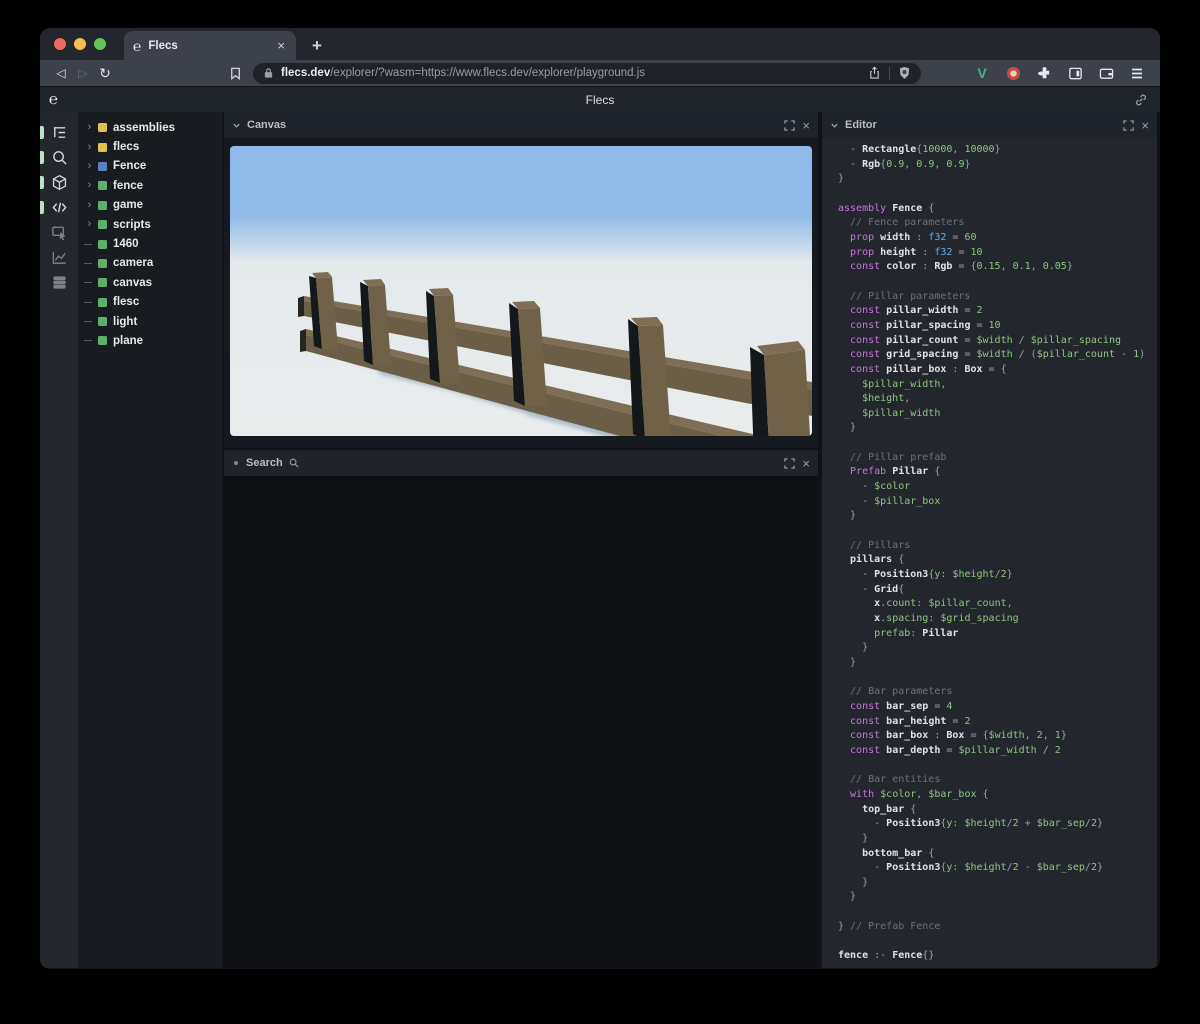 The width and height of the screenshot is (1200, 1024). What do you see at coordinates (904, 73) in the screenshot?
I see `brave-shield-icon` at bounding box center [904, 73].